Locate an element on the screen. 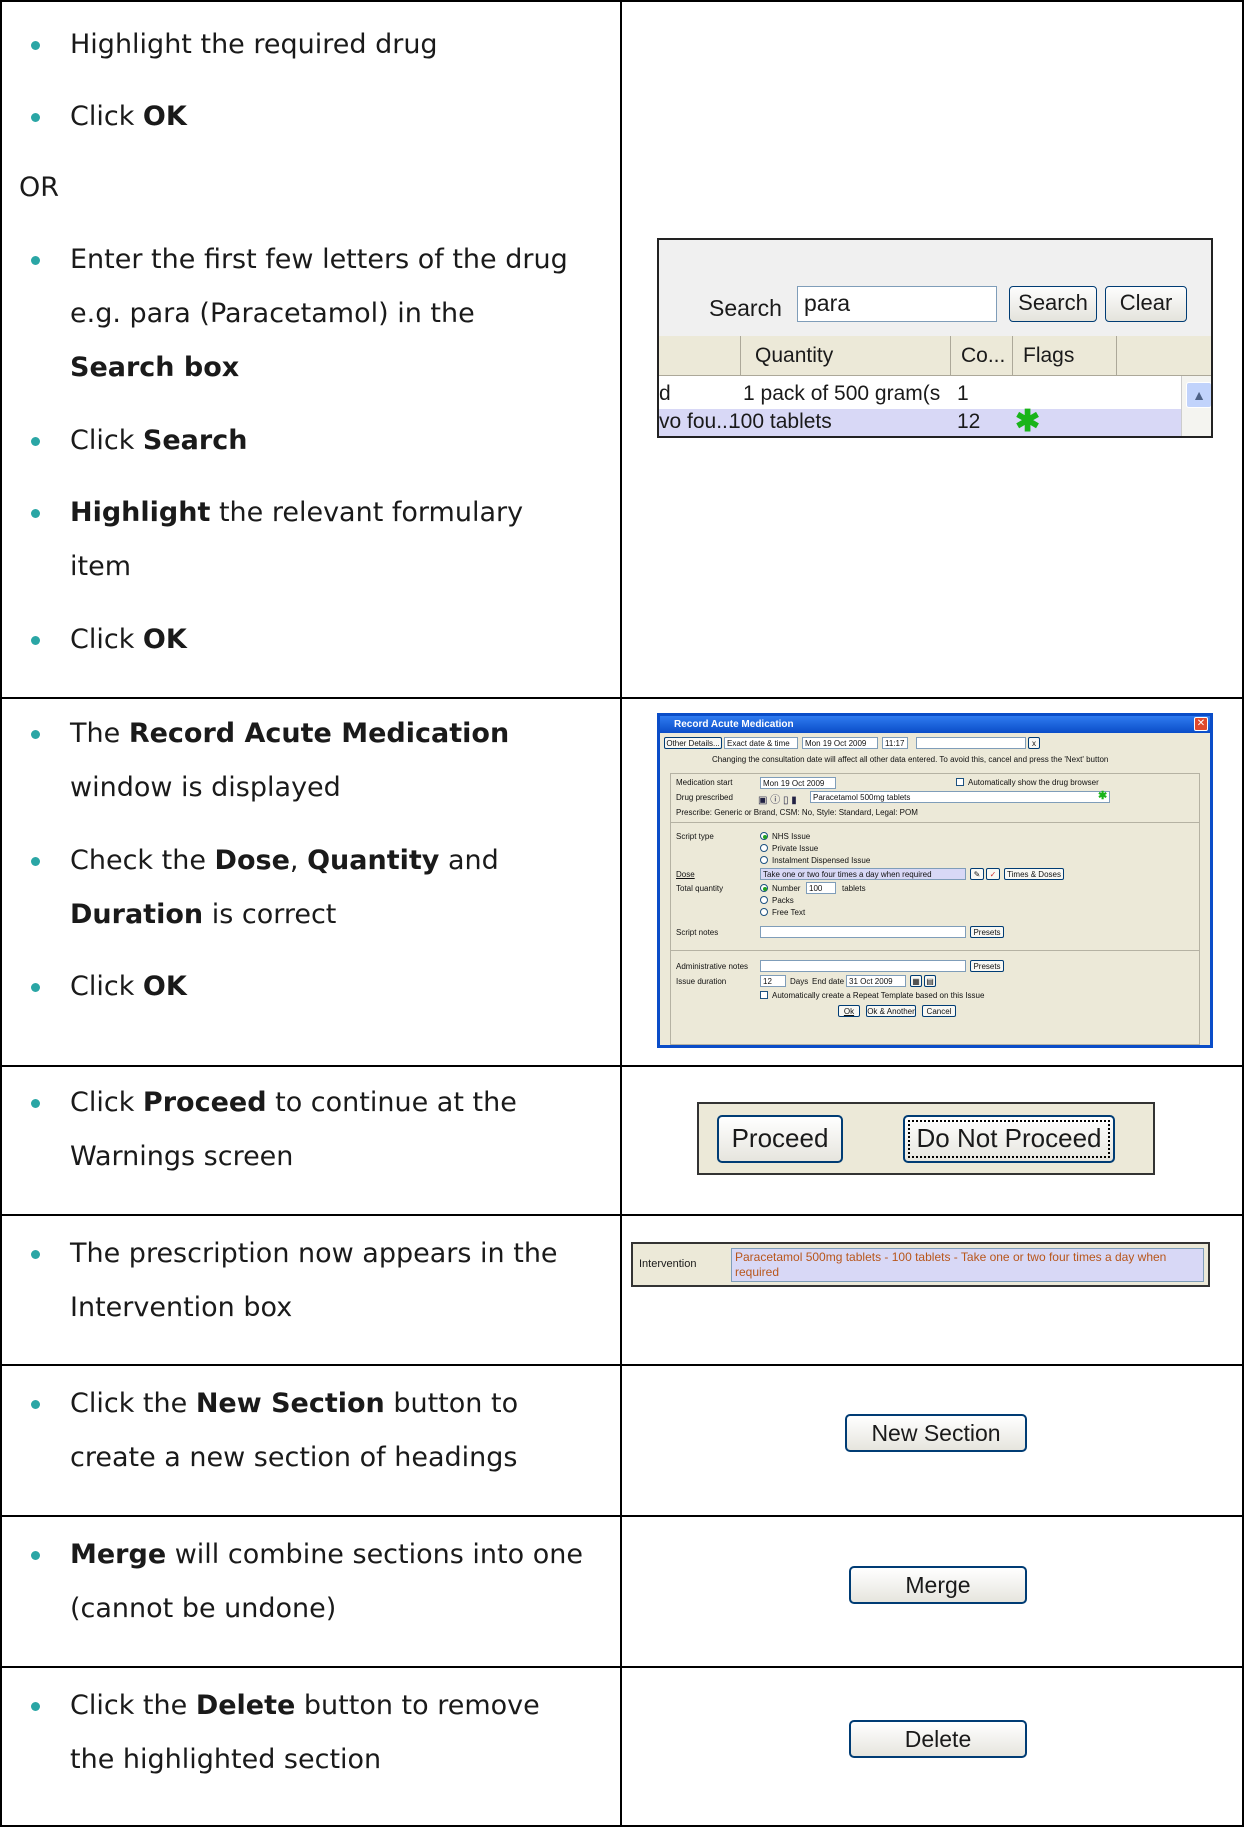 The image size is (1244, 1827). issue-duration-field: 12 is located at coordinates (773, 981).